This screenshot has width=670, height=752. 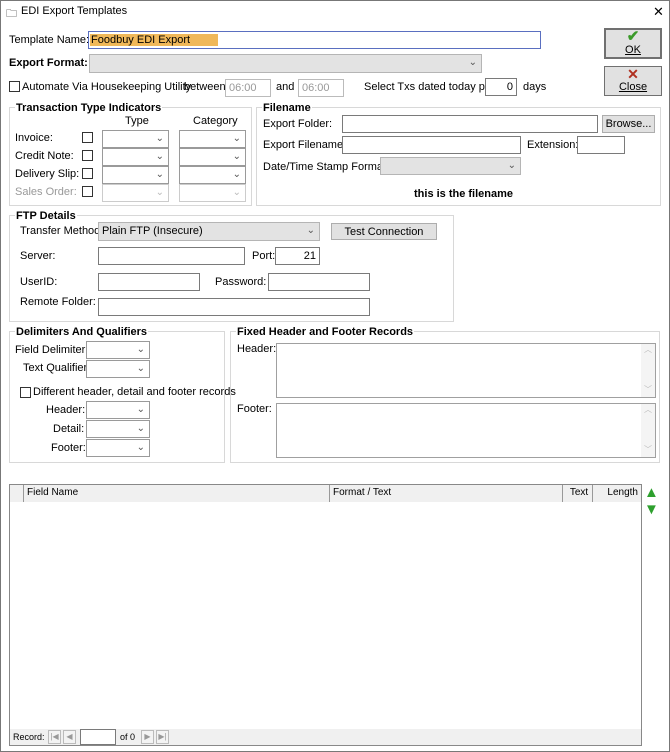 I want to click on next-record-button: ▶, so click(x=147, y=737).